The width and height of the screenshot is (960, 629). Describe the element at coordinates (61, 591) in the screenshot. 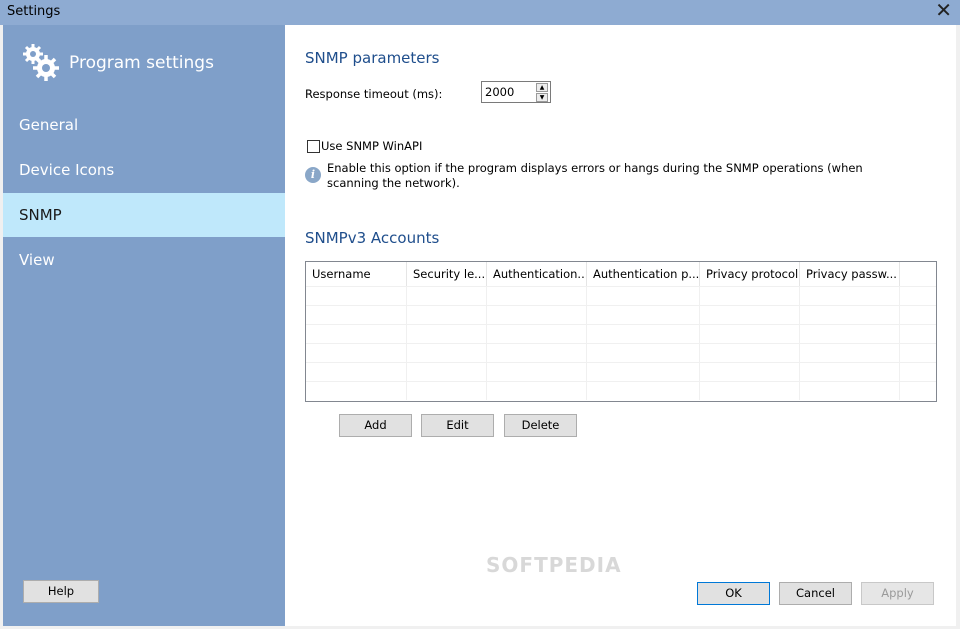

I see `help-button: Help` at that location.